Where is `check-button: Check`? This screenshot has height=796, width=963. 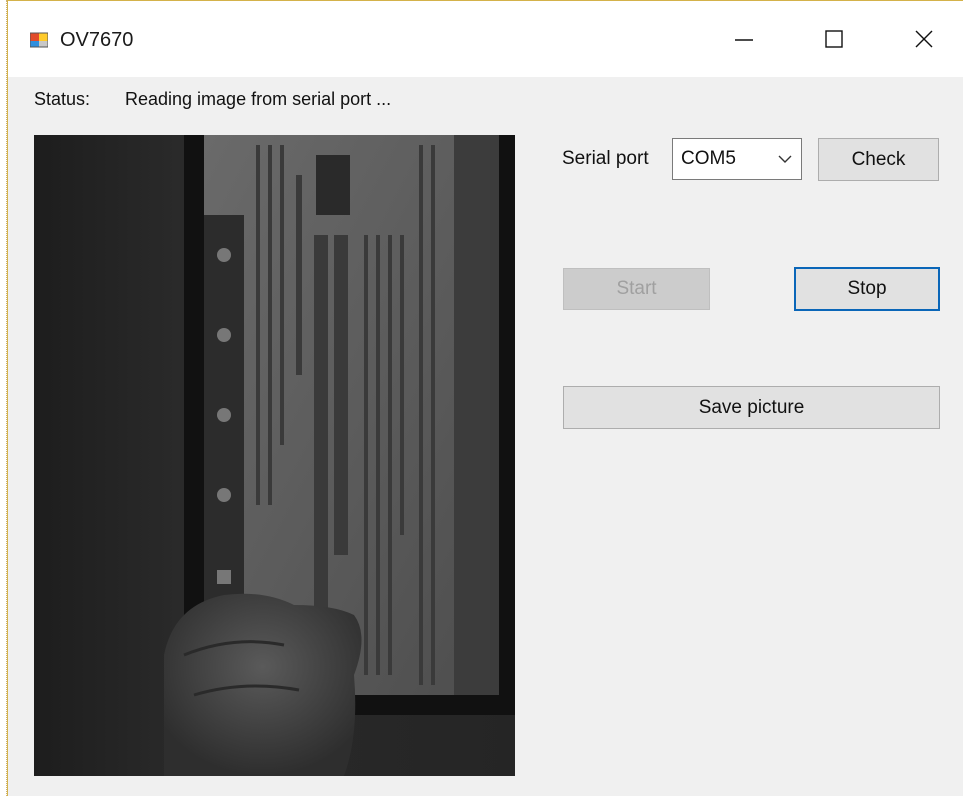
check-button: Check is located at coordinates (878, 159).